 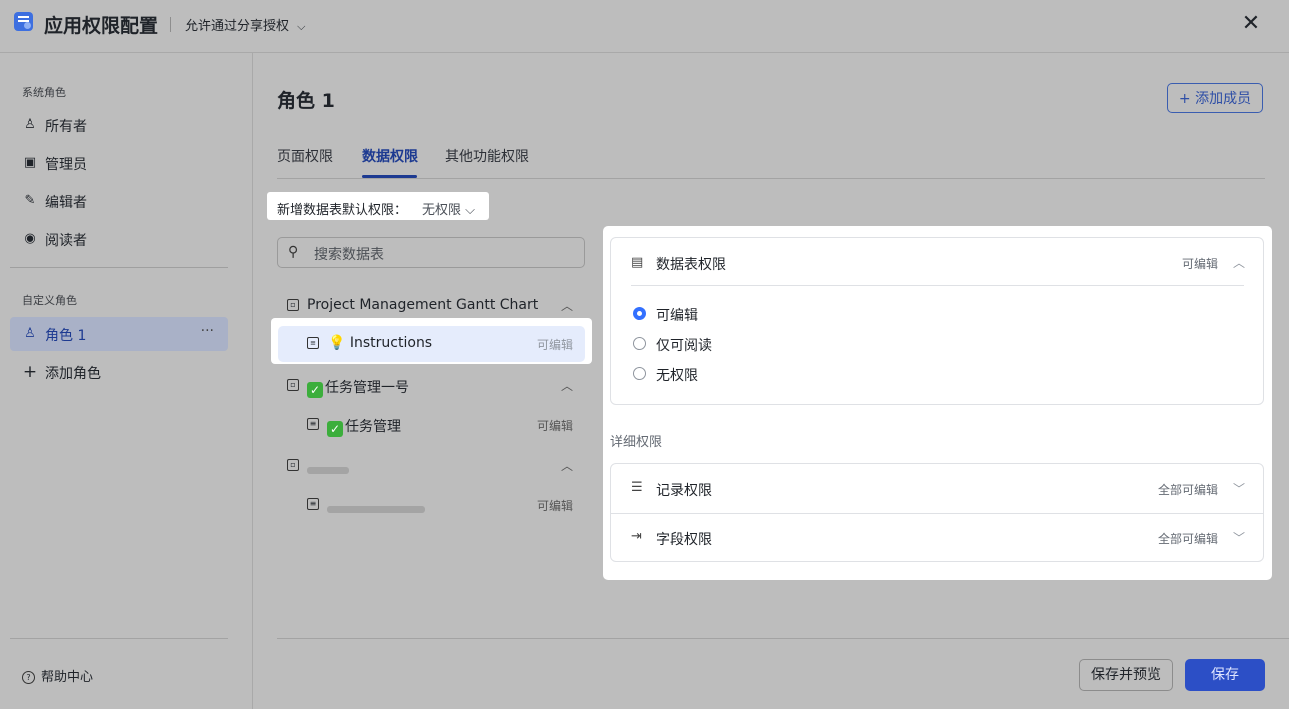 I want to click on table-permission-card: ▤ 数据表权限 可编辑 ︿ 可编辑 仅可阅读 无权限, so click(x=937, y=321).